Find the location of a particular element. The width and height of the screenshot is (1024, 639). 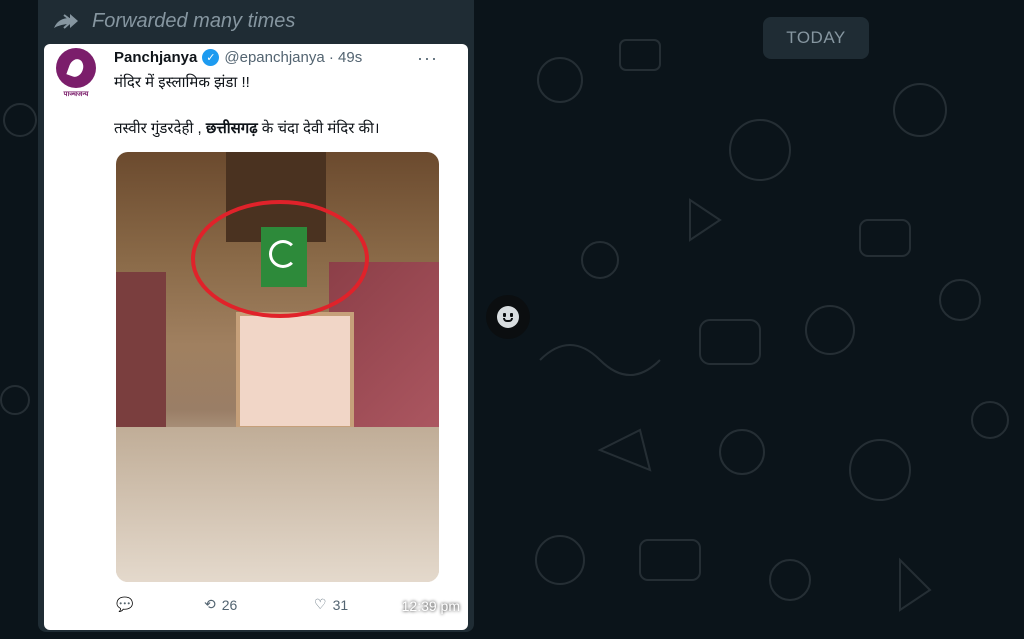

tiled-floor is located at coordinates (277, 504).